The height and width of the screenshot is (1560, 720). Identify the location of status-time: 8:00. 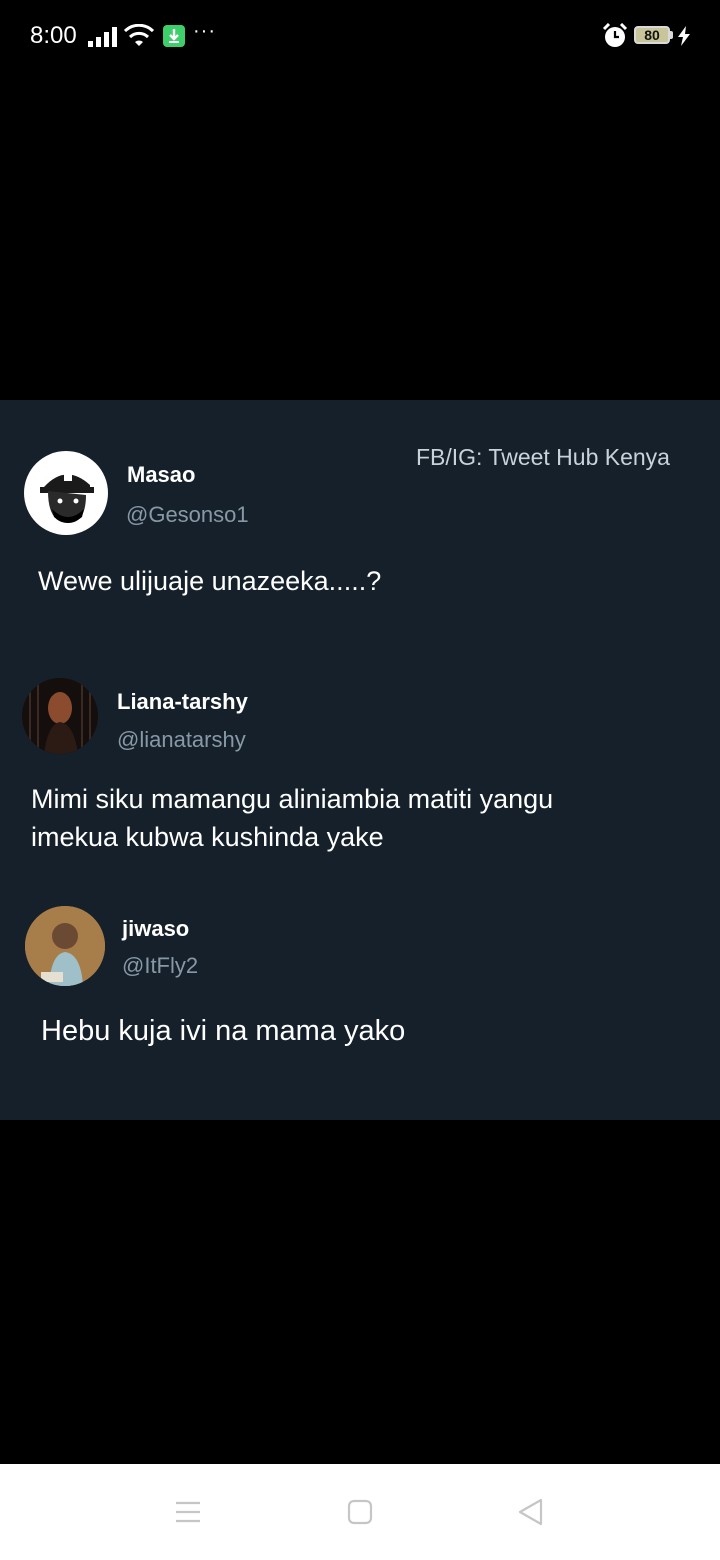
(53, 35).